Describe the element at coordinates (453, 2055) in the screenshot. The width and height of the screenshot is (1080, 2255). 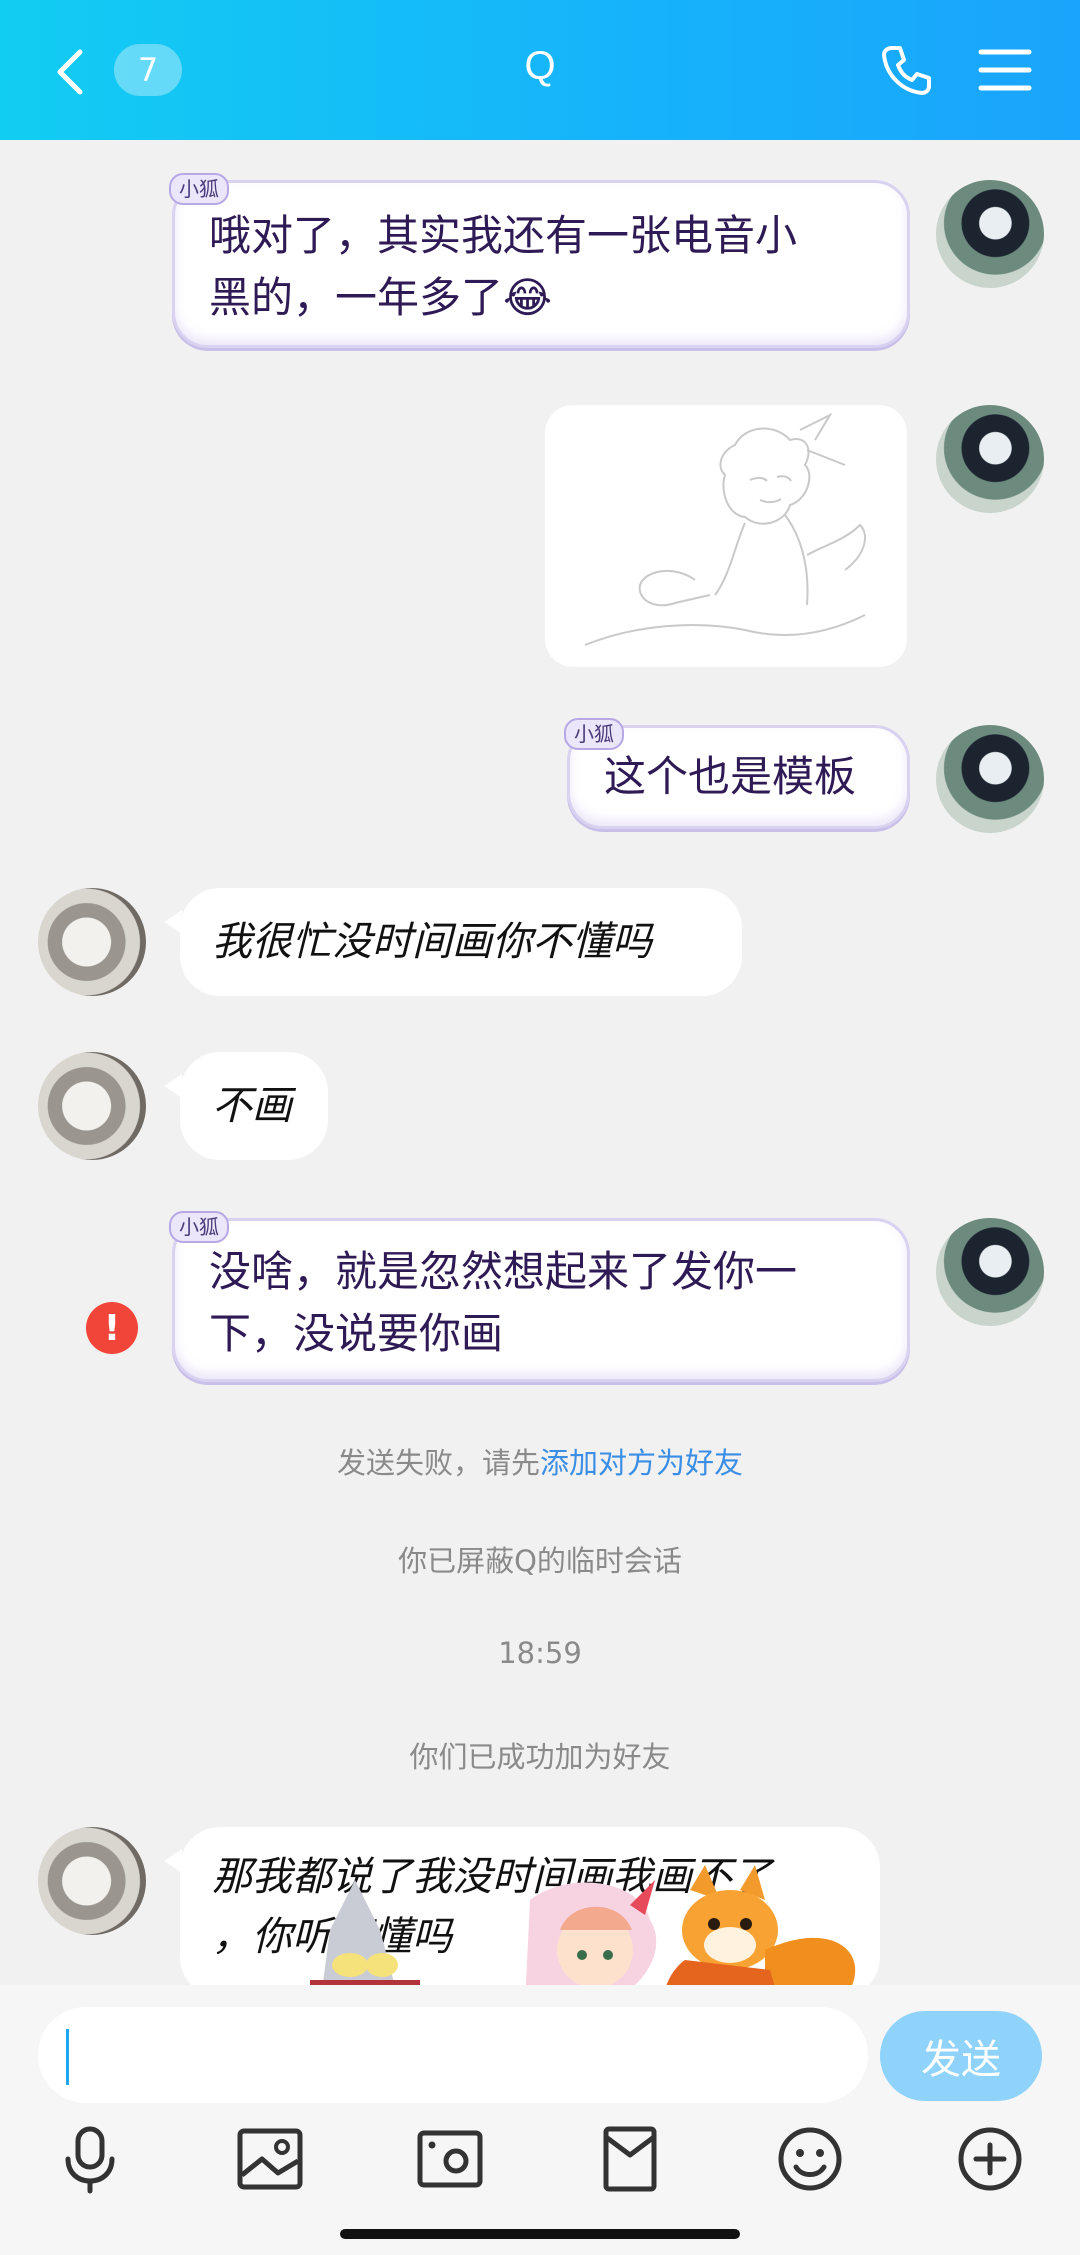
I see `message-input` at that location.